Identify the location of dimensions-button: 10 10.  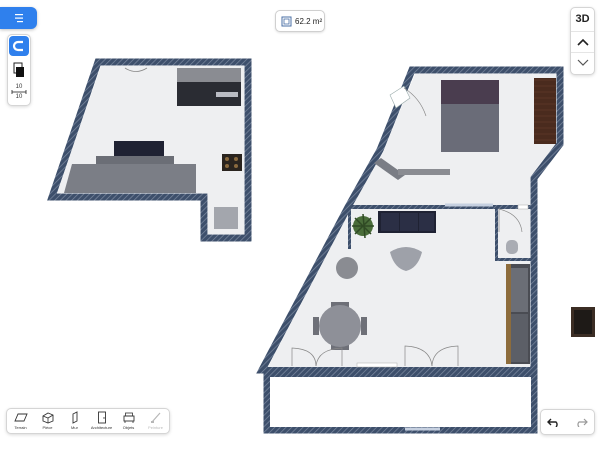
(19, 92).